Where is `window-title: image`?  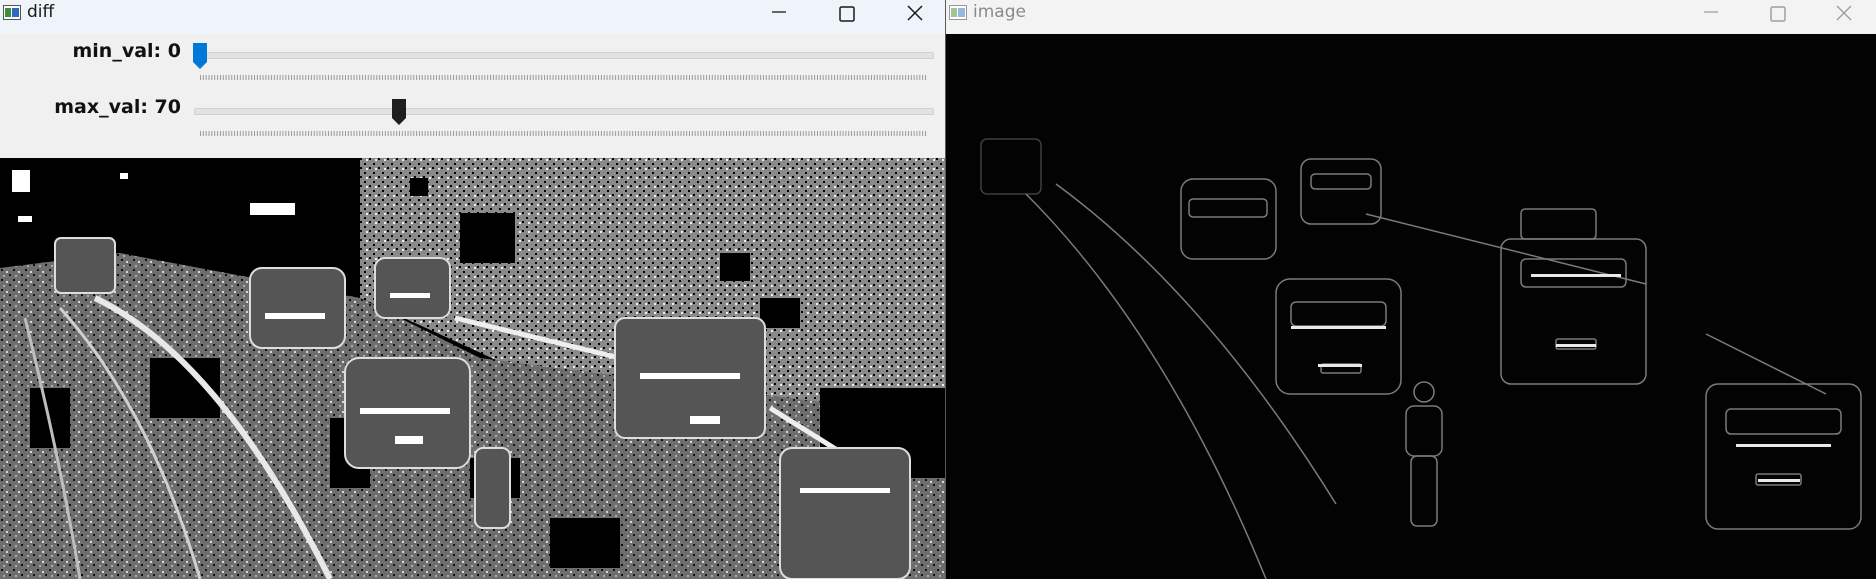
window-title: image is located at coordinates (999, 12).